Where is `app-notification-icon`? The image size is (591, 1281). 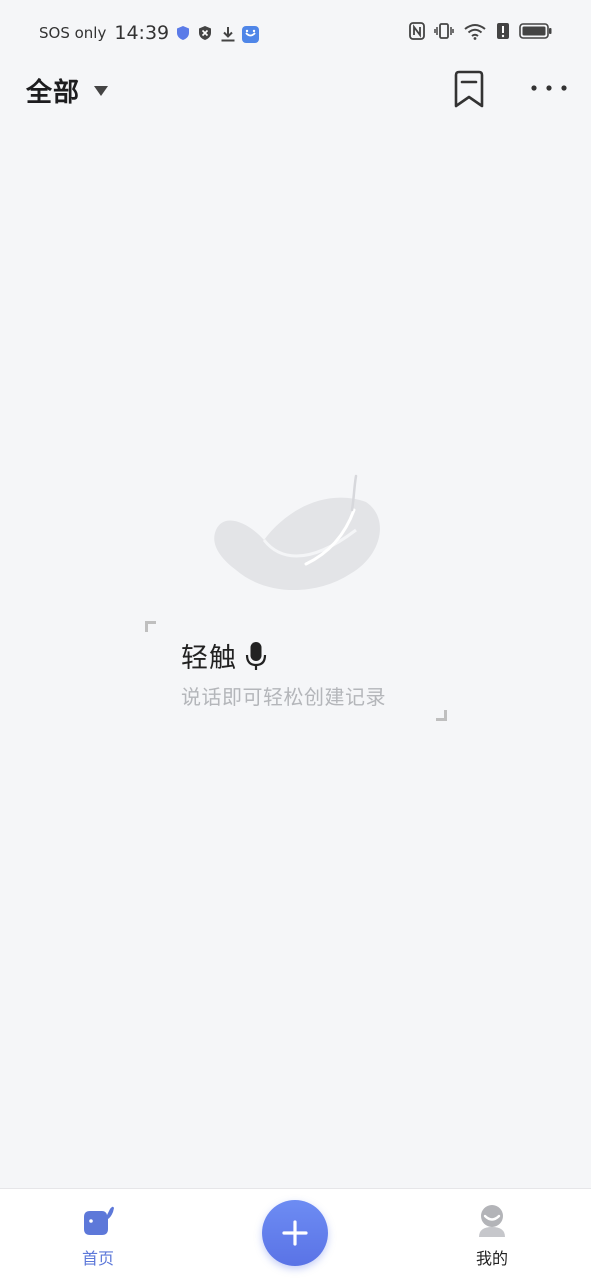
app-notification-icon is located at coordinates (250, 34).